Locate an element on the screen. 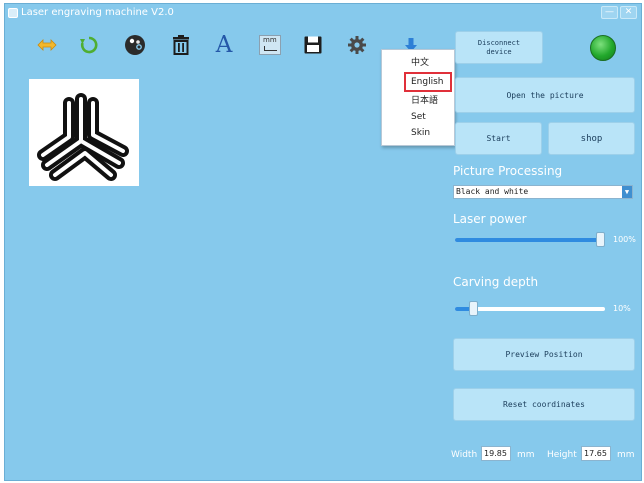  laser-power-slider-thumb is located at coordinates (600, 239).